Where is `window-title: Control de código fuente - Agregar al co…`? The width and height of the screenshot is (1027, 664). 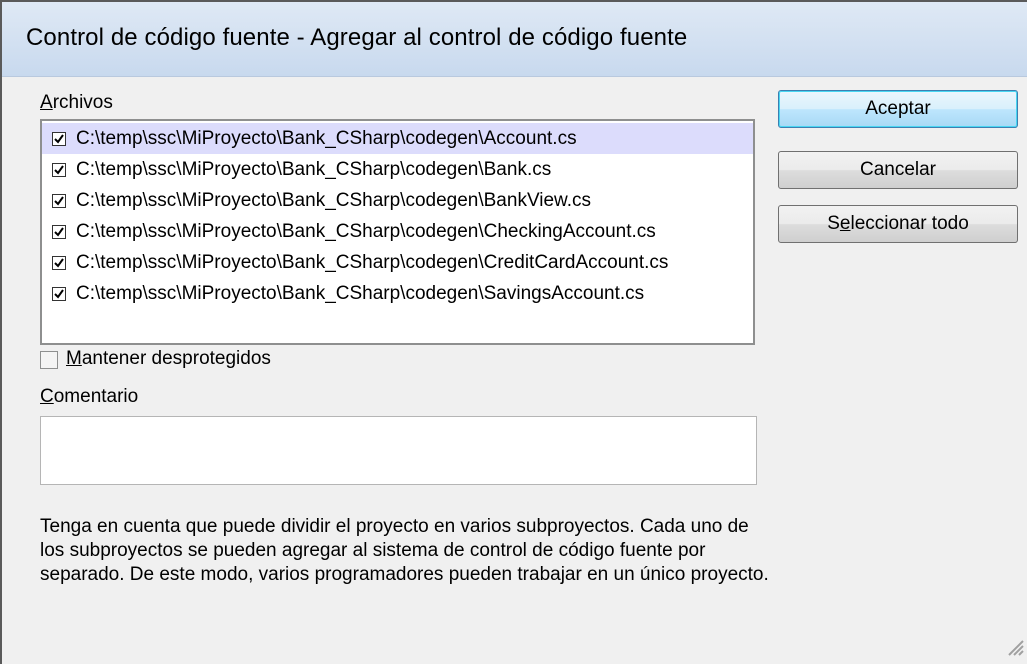 window-title: Control de código fuente - Agregar al co… is located at coordinates (357, 37).